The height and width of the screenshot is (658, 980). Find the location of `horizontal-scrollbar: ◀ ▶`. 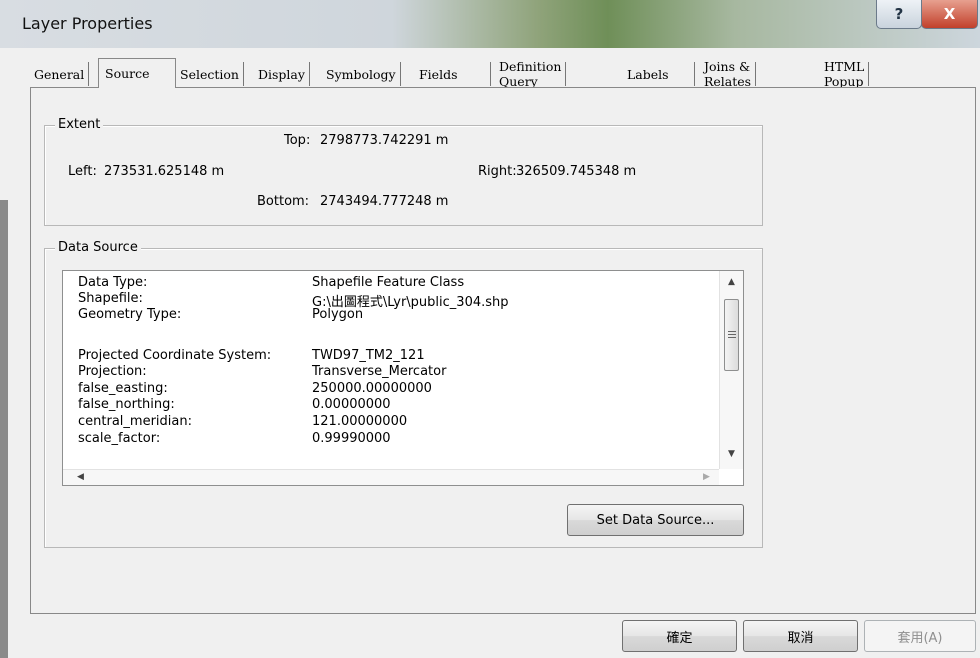

horizontal-scrollbar: ◀ ▶ is located at coordinates (391, 477).